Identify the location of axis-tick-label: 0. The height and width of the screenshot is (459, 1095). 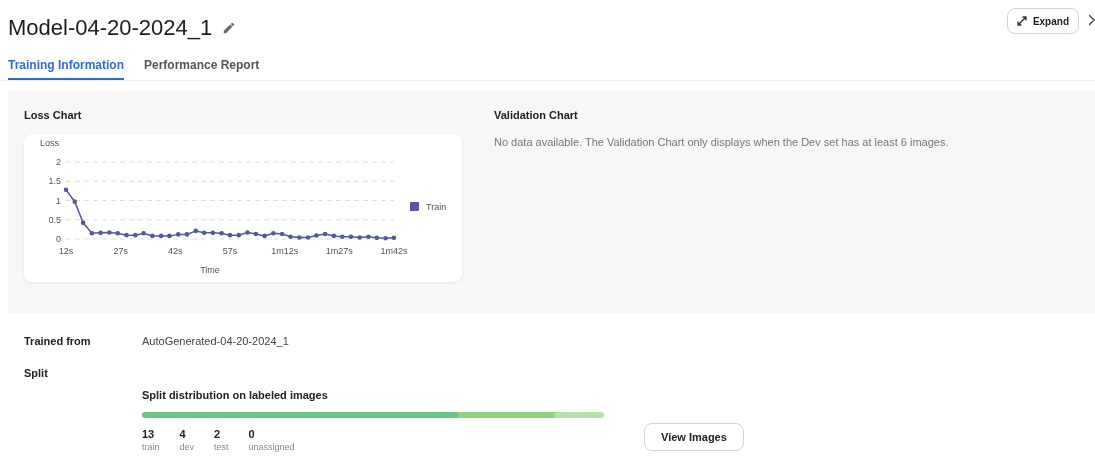
(58, 239).